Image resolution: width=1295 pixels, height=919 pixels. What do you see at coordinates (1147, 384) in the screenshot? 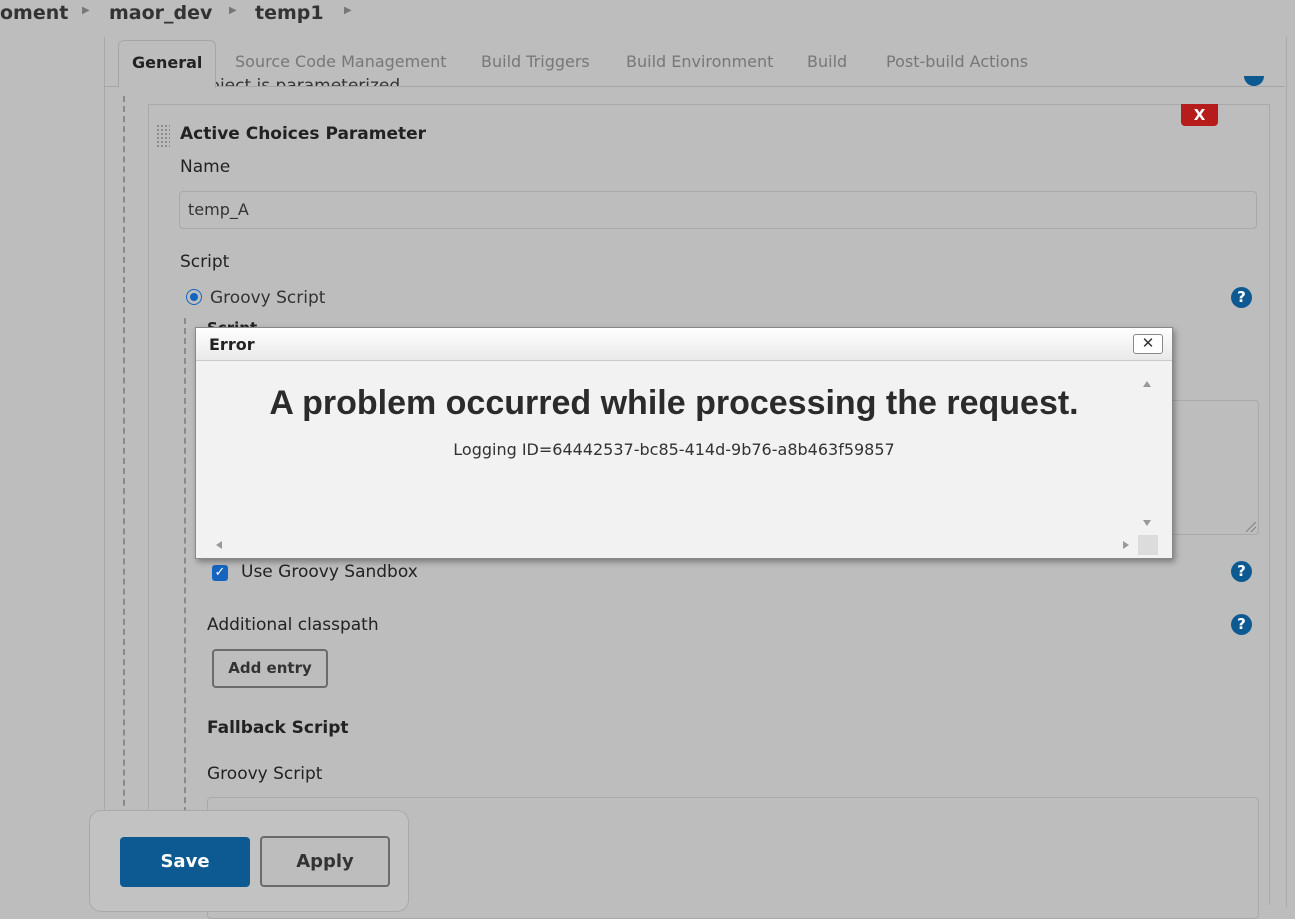
I see `scroll-up-arrow-icon` at bounding box center [1147, 384].